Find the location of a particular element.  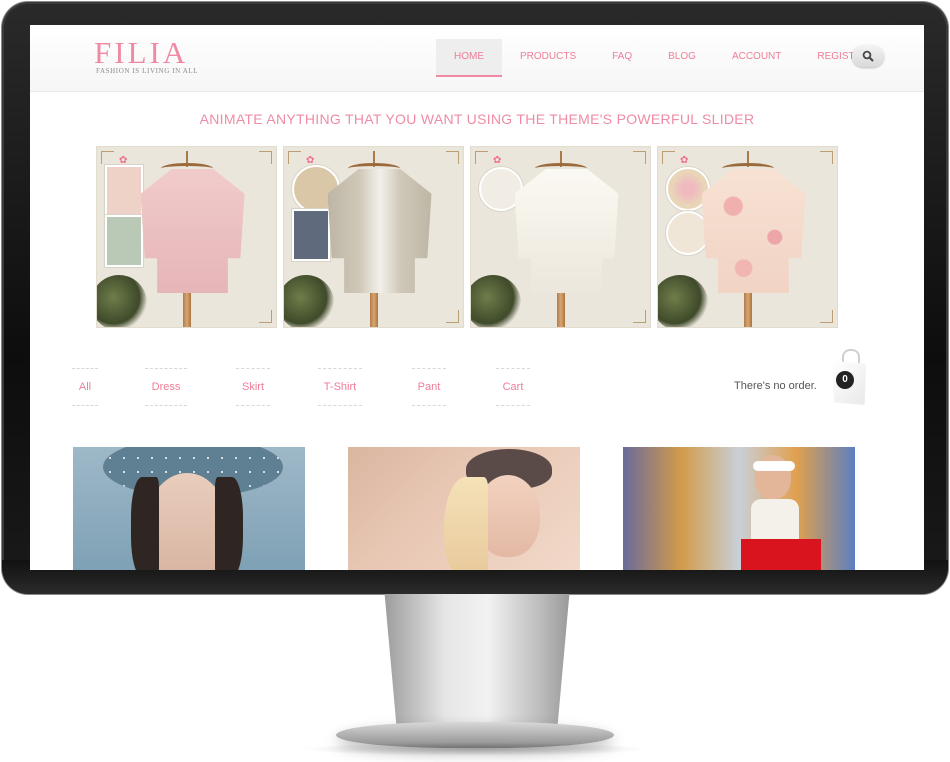

stand-shadow is located at coordinates (475, 749).